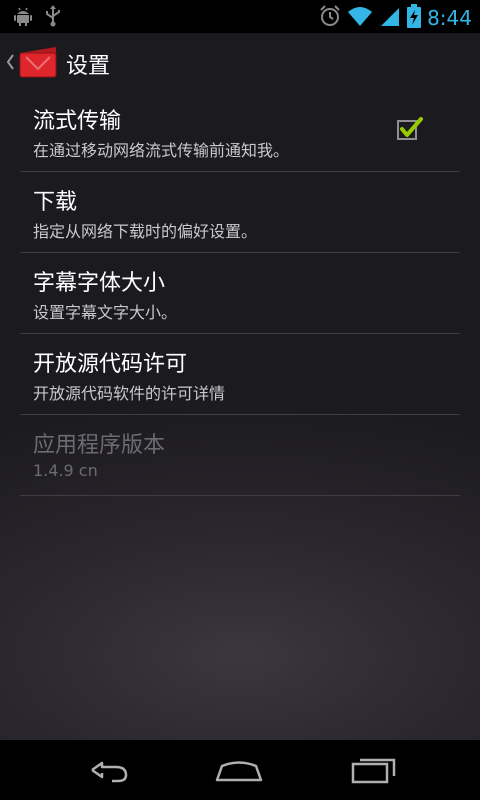 The height and width of the screenshot is (800, 480). What do you see at coordinates (240, 16) in the screenshot?
I see `status-bar: 8:44` at bounding box center [240, 16].